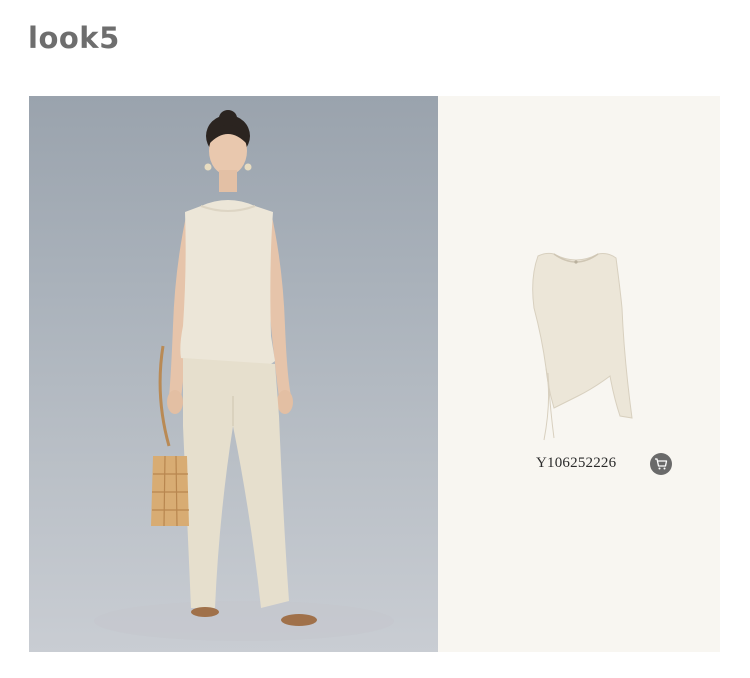  I want to click on product-image, so click(584, 348).